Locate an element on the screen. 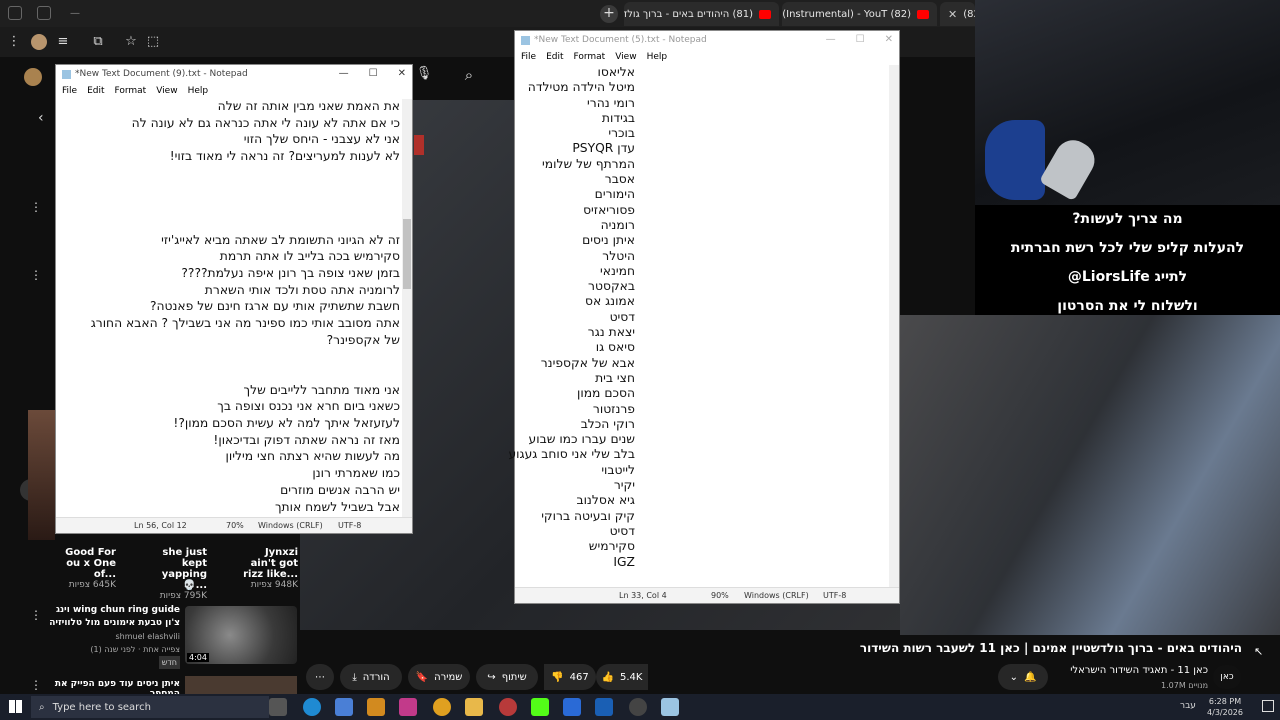 The image size is (1280, 720). download-icon: ⤓ is located at coordinates (354, 677).